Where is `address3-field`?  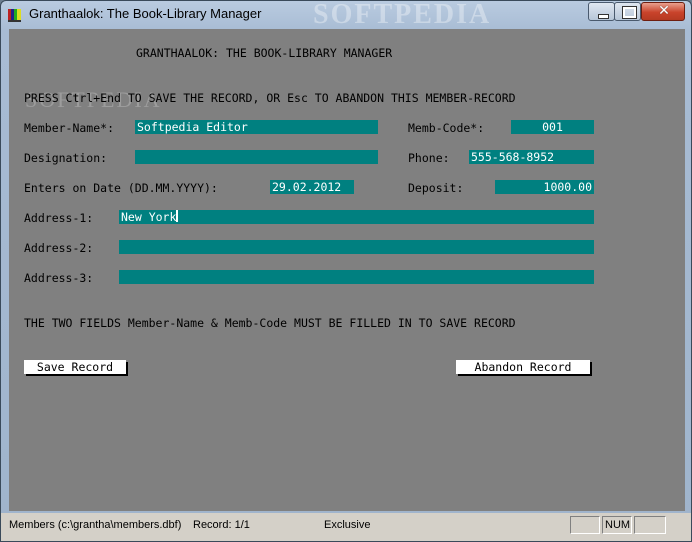
address3-field is located at coordinates (356, 277).